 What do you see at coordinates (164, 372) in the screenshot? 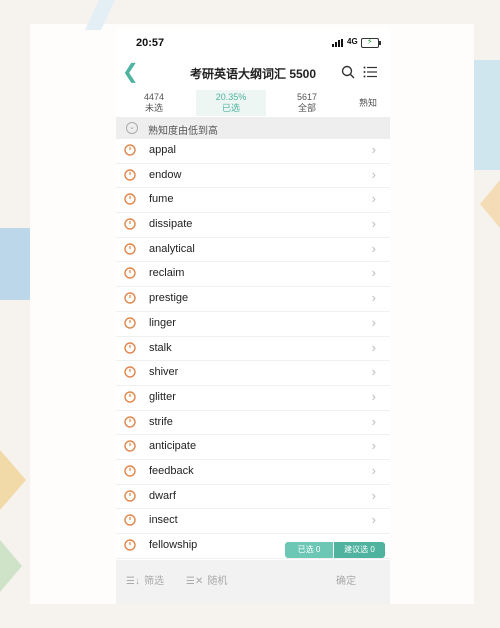
I see `word-label: shiver` at bounding box center [164, 372].